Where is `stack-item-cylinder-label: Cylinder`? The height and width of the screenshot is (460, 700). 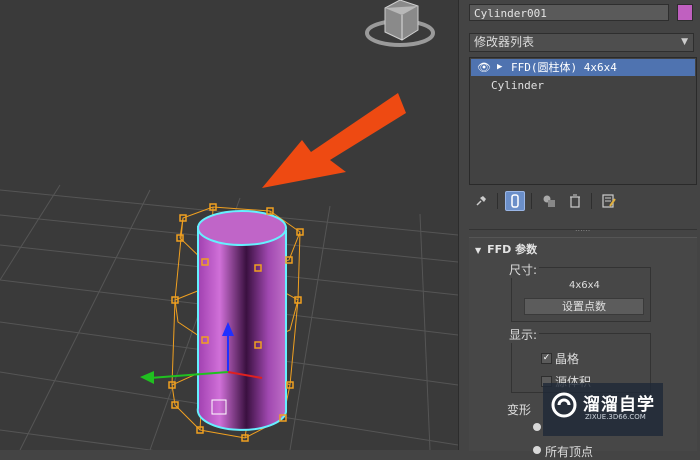
stack-item-cylinder-label: Cylinder is located at coordinates (517, 85).